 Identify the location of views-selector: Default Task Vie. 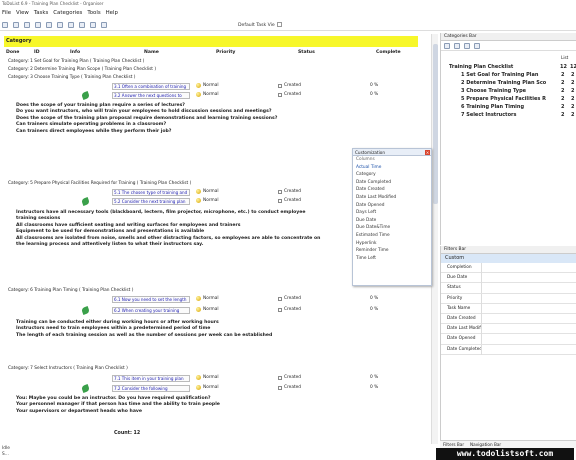
(260, 25).